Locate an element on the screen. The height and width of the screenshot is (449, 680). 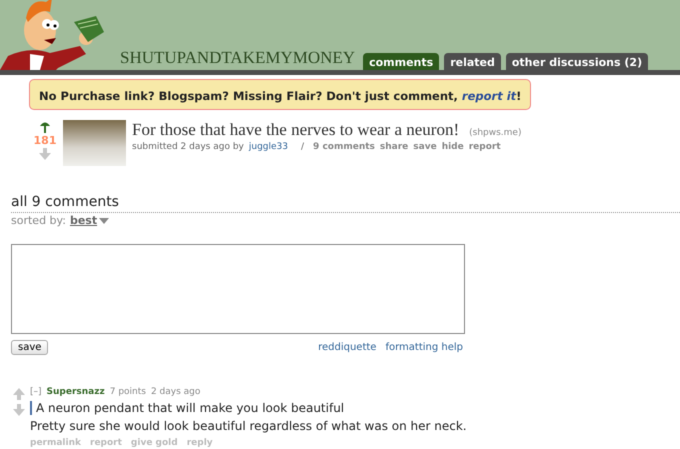
help-link: formatting help is located at coordinates (424, 347).